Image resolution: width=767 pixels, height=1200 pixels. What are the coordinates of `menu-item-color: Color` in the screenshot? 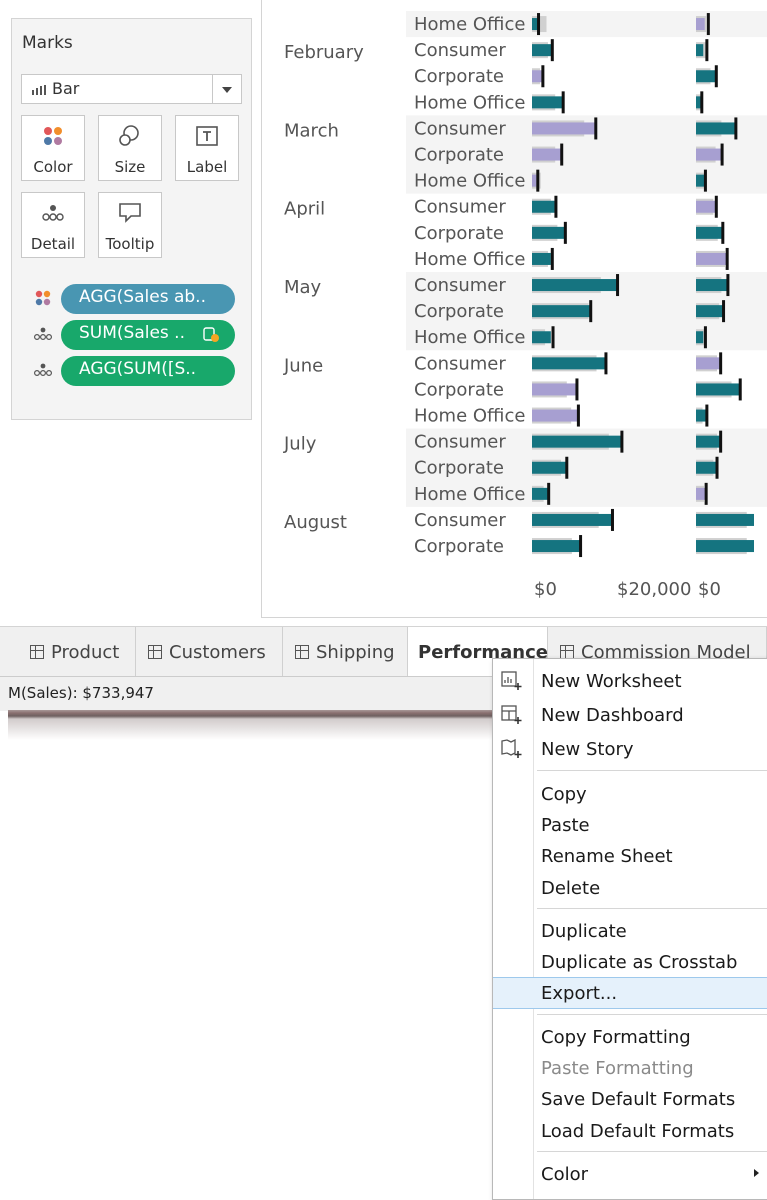 It's located at (630, 1173).